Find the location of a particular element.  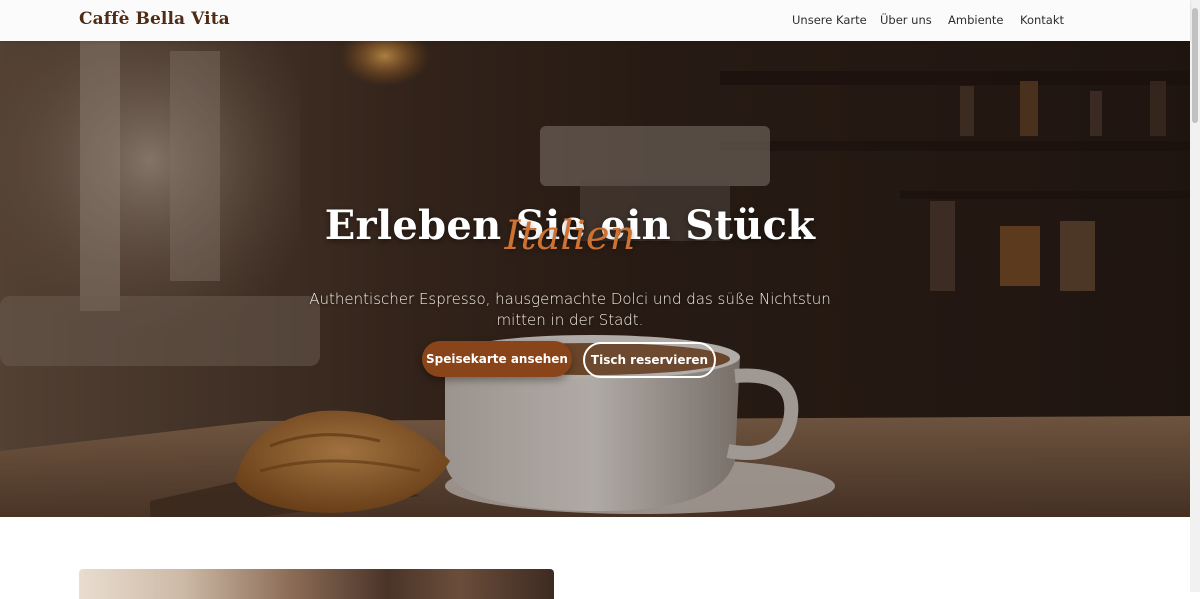

nav-link-ueber-uns: Über uns is located at coordinates (906, 20).